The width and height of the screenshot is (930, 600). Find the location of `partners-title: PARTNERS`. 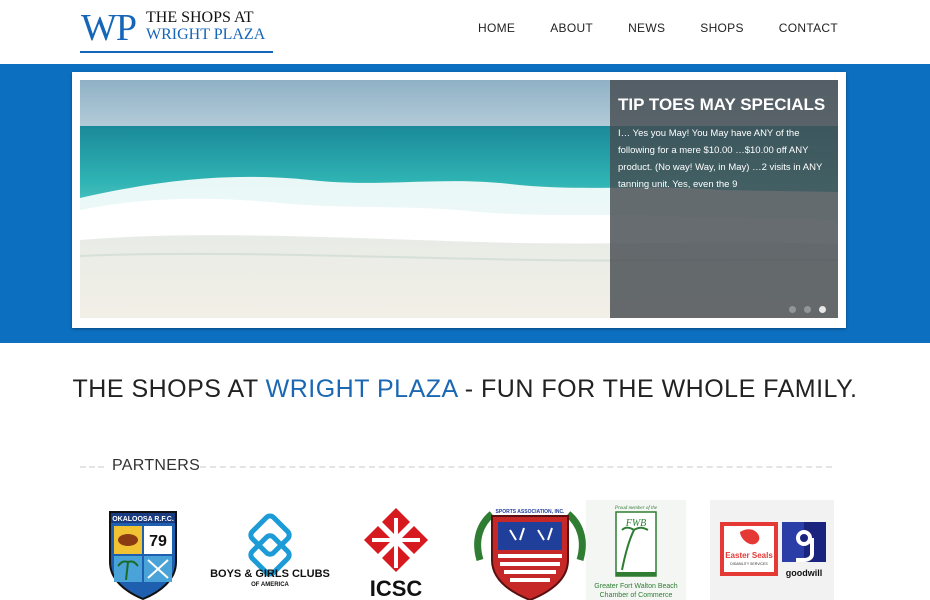

partners-title: PARTNERS is located at coordinates (156, 465).